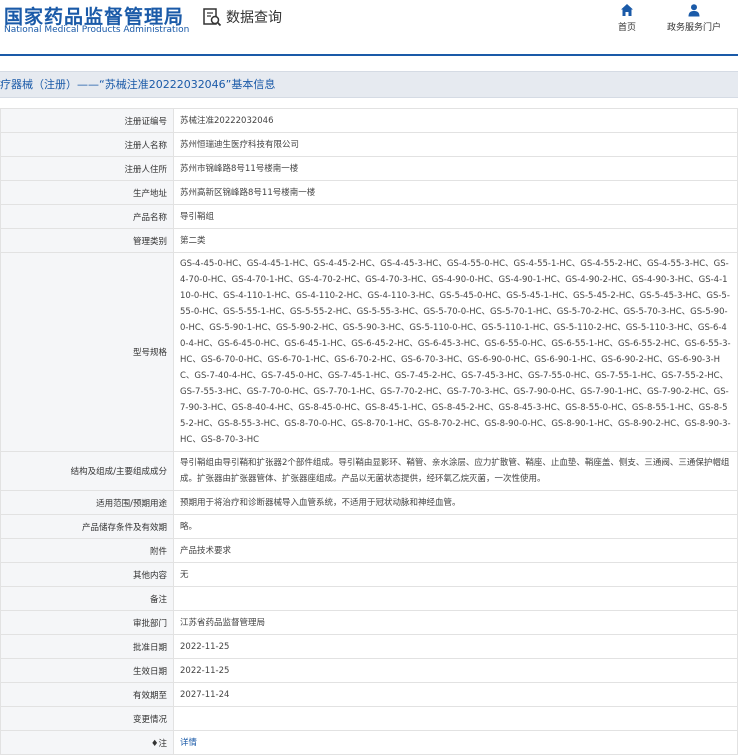 The image size is (738, 755). Describe the element at coordinates (87, 240) in the screenshot. I see `category-label: 管理类别` at that location.